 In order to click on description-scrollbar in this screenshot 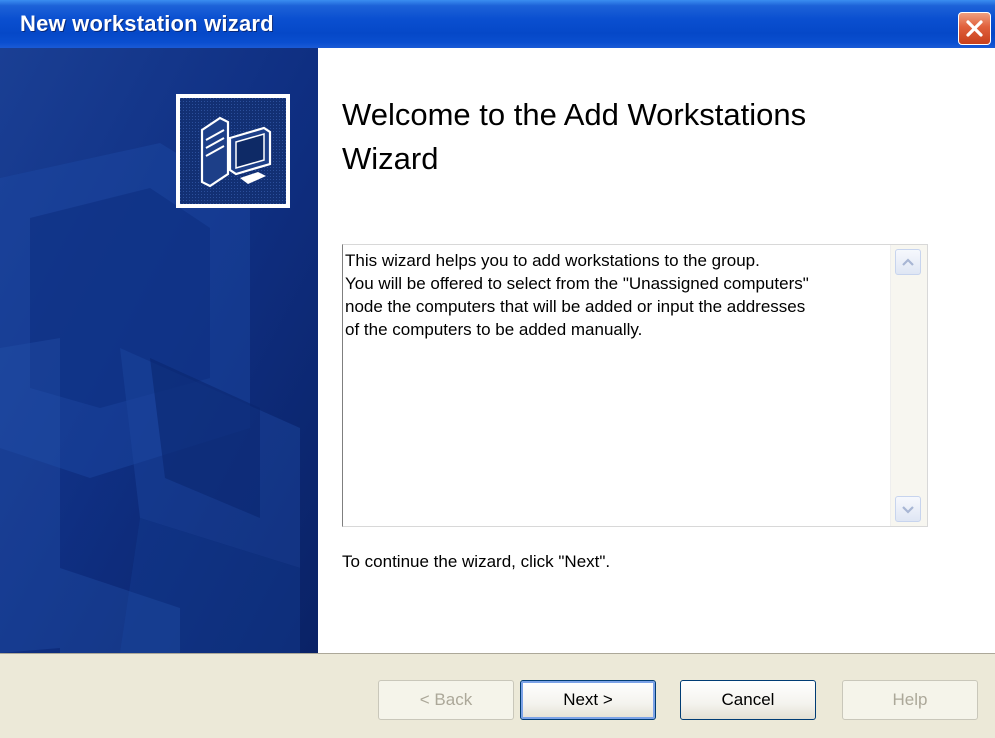, I will do `click(908, 385)`.